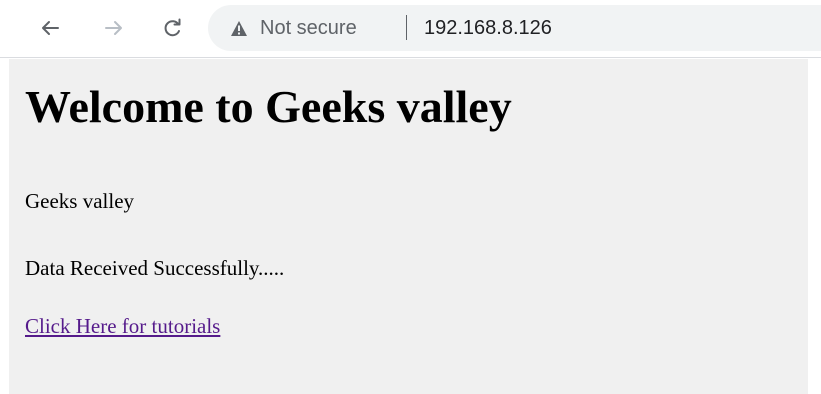 The height and width of the screenshot is (394, 821). What do you see at coordinates (80, 201) in the screenshot?
I see `site-name-text: Geeks valley` at bounding box center [80, 201].